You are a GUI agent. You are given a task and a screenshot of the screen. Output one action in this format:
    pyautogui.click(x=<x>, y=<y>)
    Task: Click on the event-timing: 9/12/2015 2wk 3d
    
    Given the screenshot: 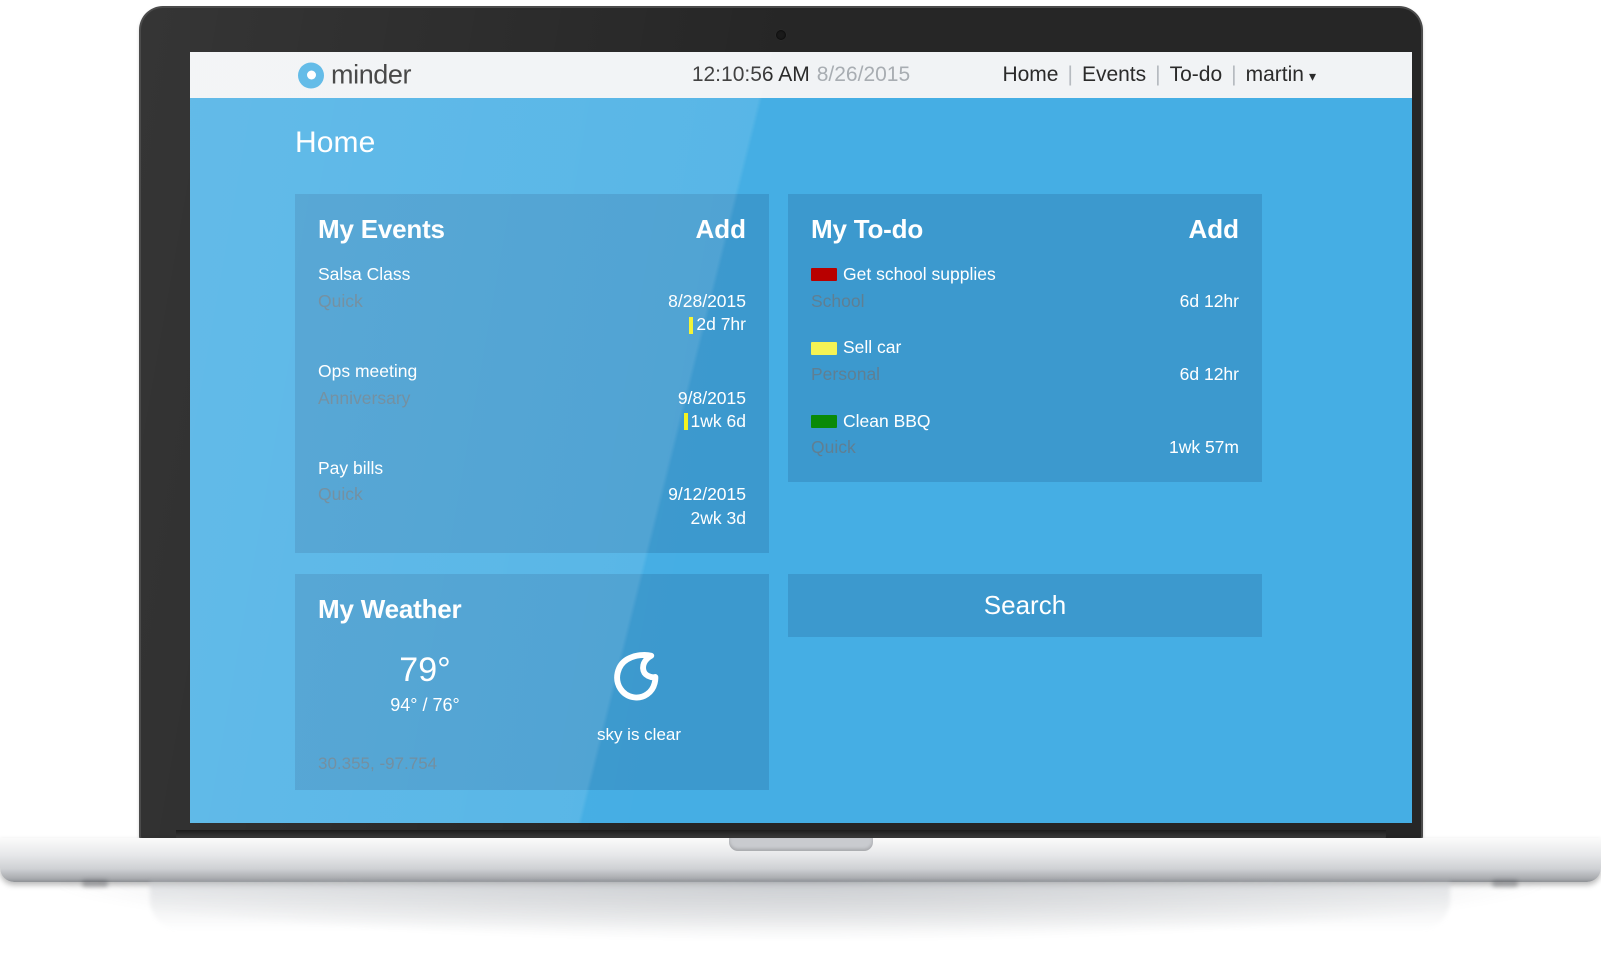 What is the action you would take?
    pyautogui.click(x=707, y=506)
    